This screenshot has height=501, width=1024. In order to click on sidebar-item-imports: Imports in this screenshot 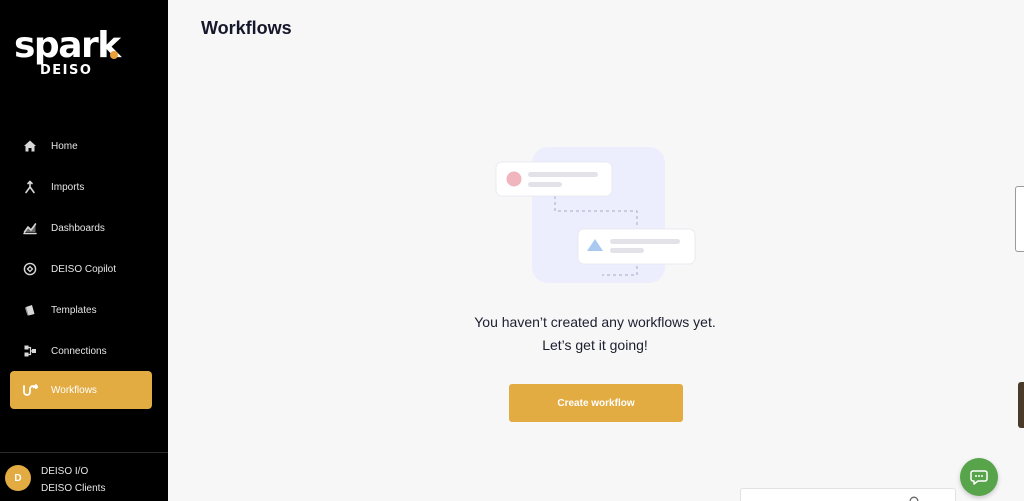, I will do `click(81, 187)`.